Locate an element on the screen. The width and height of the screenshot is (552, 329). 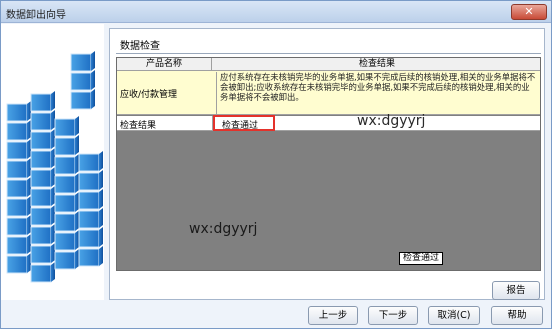
cube-stack-illustration is located at coordinates (54, 167).